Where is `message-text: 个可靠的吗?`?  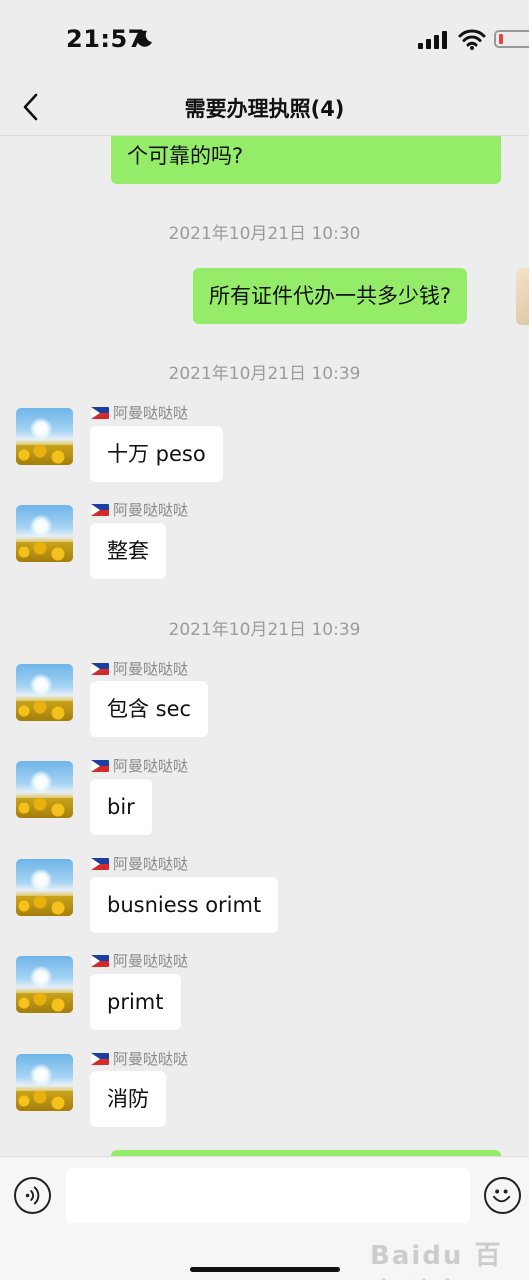 message-text: 个可靠的吗? is located at coordinates (185, 156).